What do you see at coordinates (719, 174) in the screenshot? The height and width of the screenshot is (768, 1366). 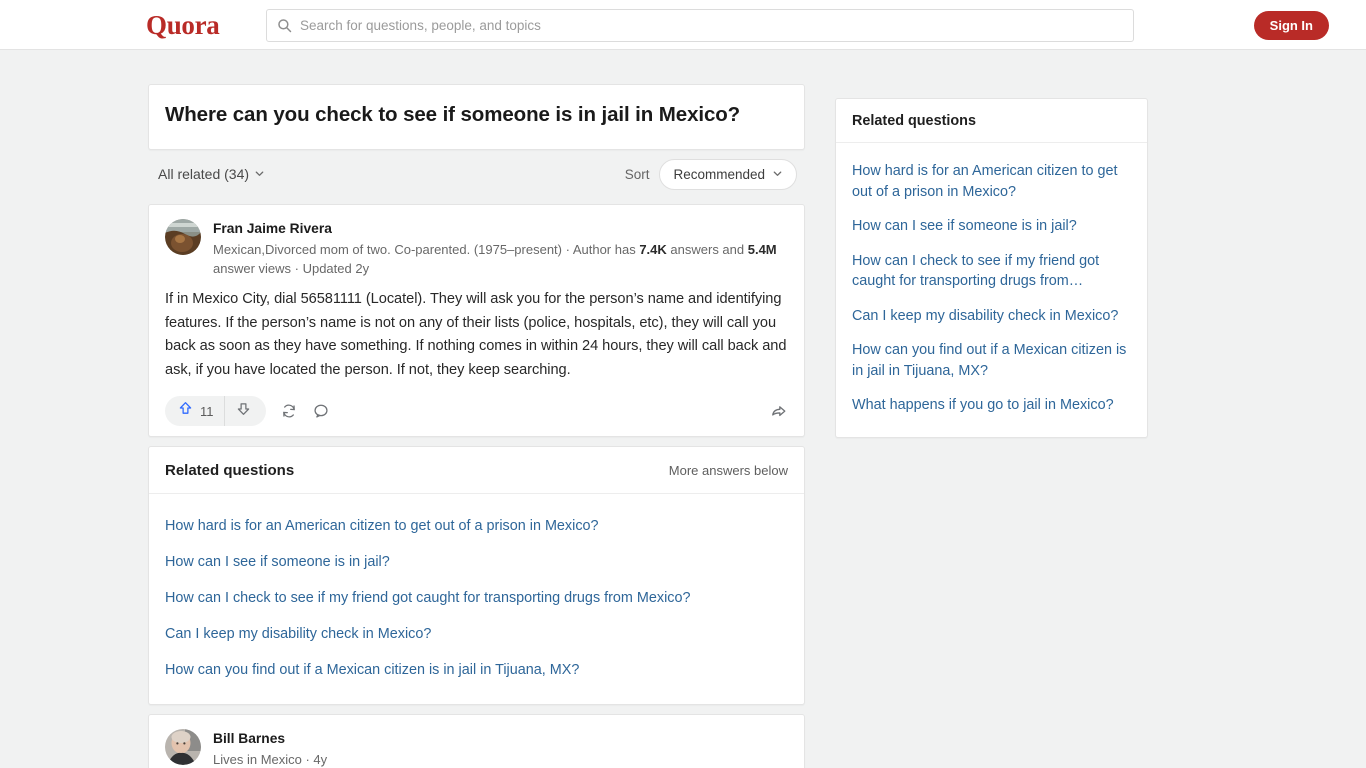 I see `sort-value: Recommended` at bounding box center [719, 174].